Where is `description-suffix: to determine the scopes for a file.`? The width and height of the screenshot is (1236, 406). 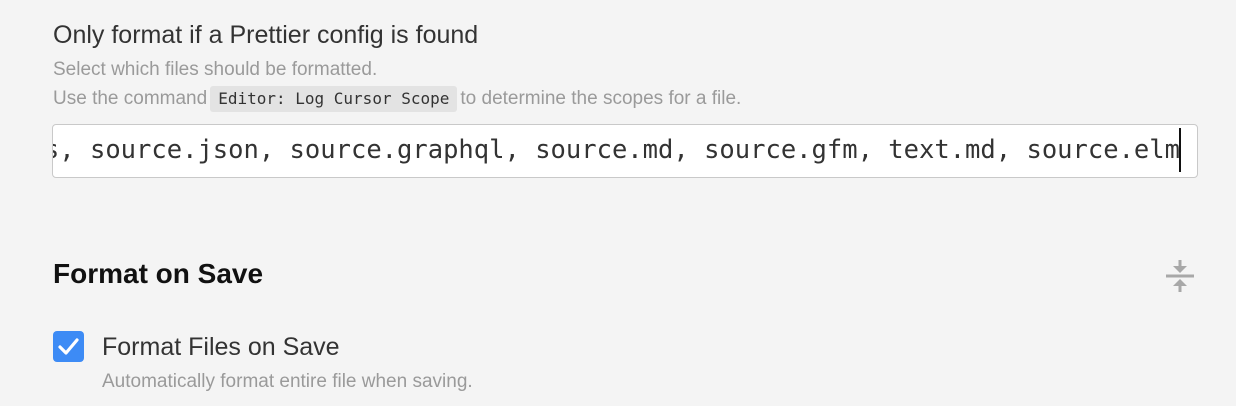 description-suffix: to determine the scopes for a file. is located at coordinates (601, 98).